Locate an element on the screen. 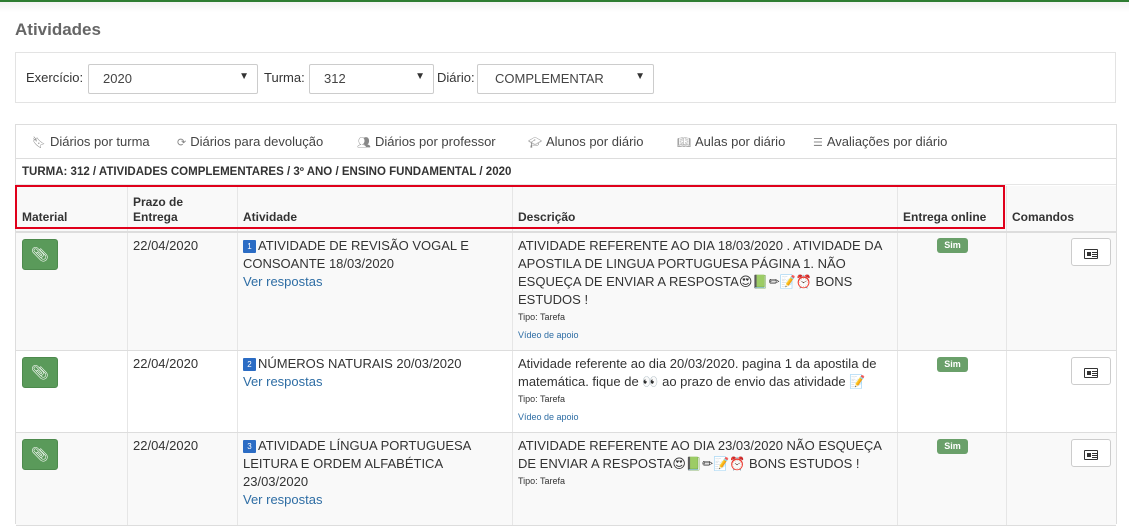  tab-diarios-para-devolucao: ⟳ Diários para devolução is located at coordinates (250, 141).